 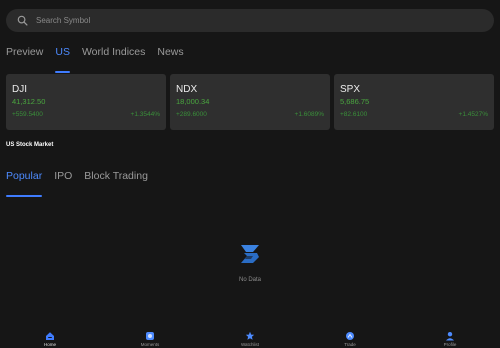 What do you see at coordinates (309, 114) in the screenshot?
I see `index-percent: +1.6089%` at bounding box center [309, 114].